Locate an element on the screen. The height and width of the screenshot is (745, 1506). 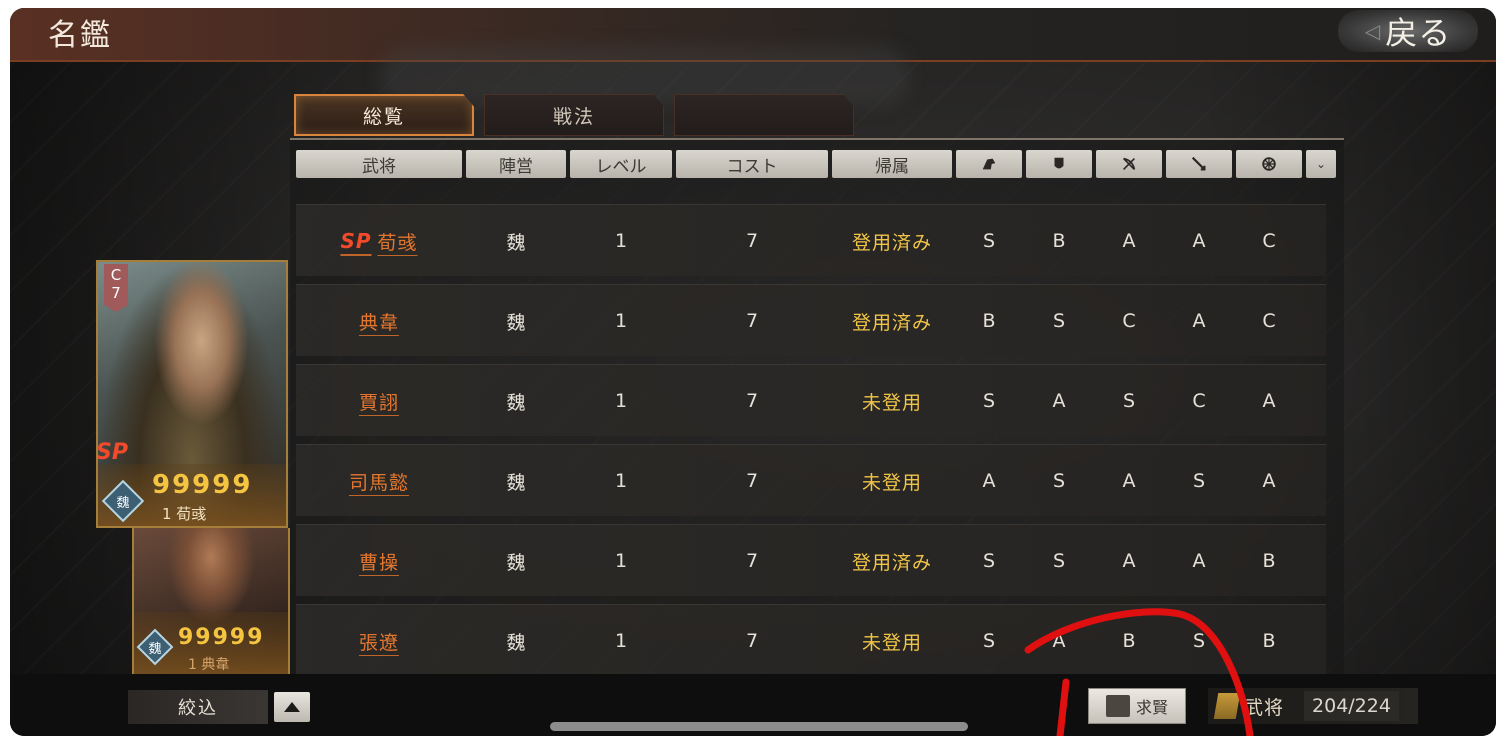
tab-tactics: 戦法 is located at coordinates (574, 115).